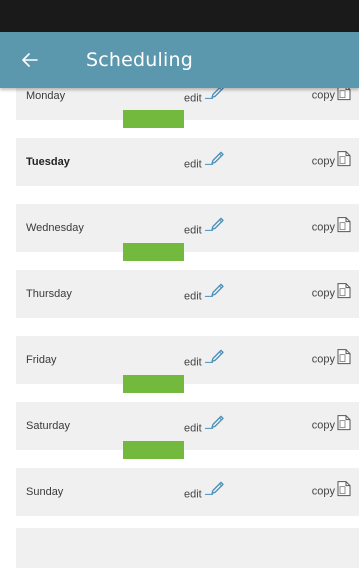 This screenshot has height=568, width=359. I want to click on day-label: Wednesday, so click(55, 228).